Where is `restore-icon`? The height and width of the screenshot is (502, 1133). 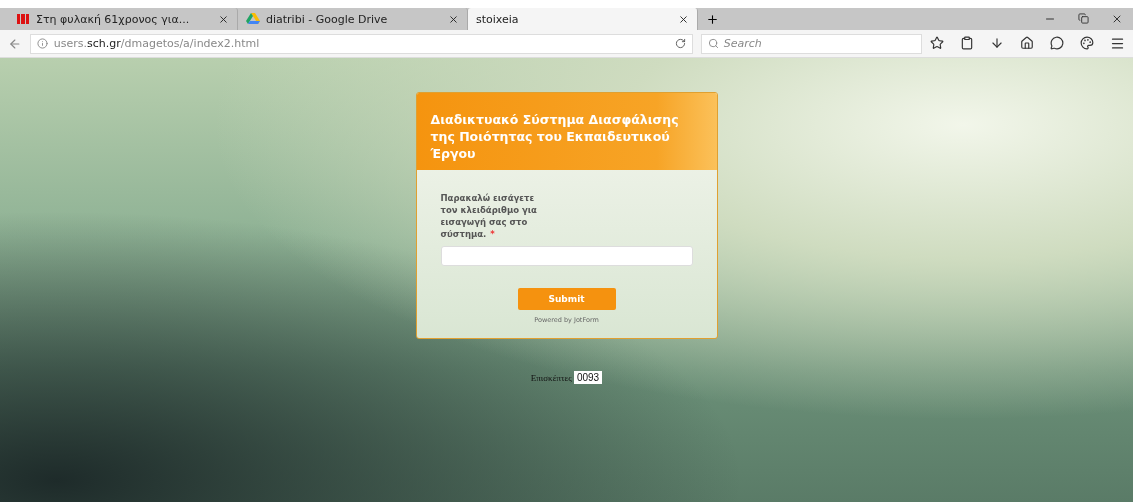
restore-icon is located at coordinates (1083, 18).